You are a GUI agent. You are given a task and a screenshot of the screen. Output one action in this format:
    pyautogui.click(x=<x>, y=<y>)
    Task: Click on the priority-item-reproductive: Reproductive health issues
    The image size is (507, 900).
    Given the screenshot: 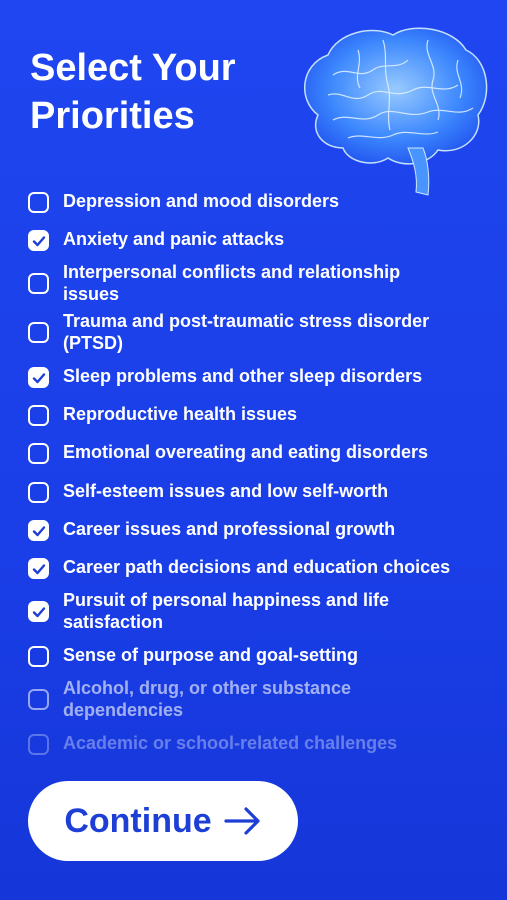 What is the action you would take?
    pyautogui.click(x=258, y=414)
    